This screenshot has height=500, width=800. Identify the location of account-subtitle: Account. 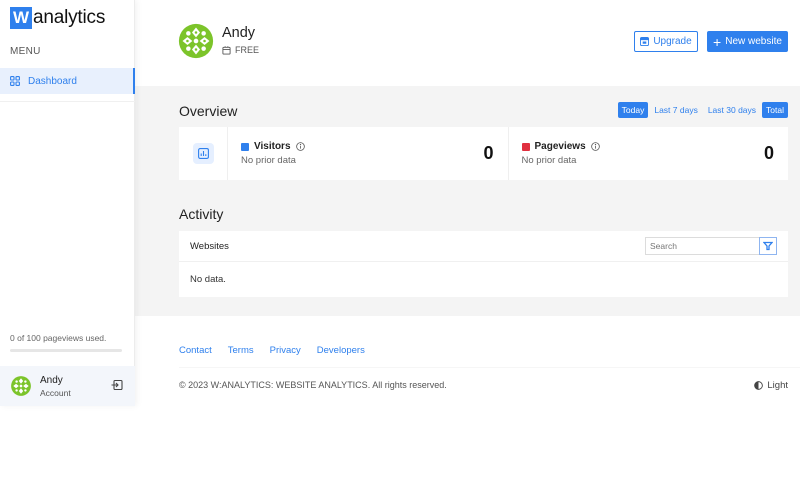
(55, 392).